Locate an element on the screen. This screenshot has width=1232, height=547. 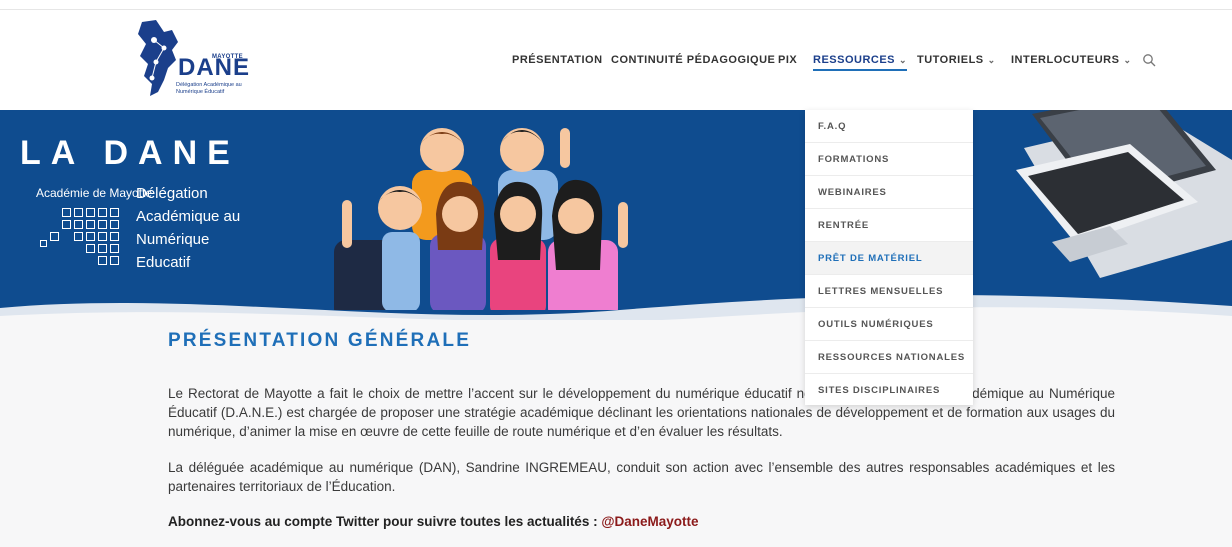
banner-word: Académique au is located at coordinates (188, 216).